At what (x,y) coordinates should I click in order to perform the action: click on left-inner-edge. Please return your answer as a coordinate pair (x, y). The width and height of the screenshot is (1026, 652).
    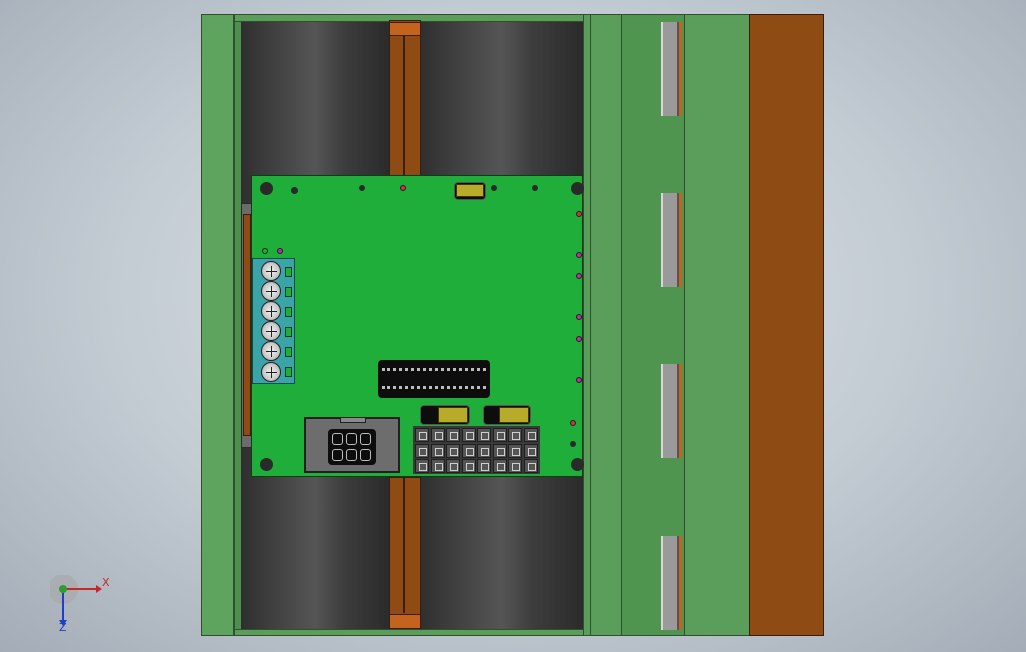
    Looking at the image, I should click on (237, 325).